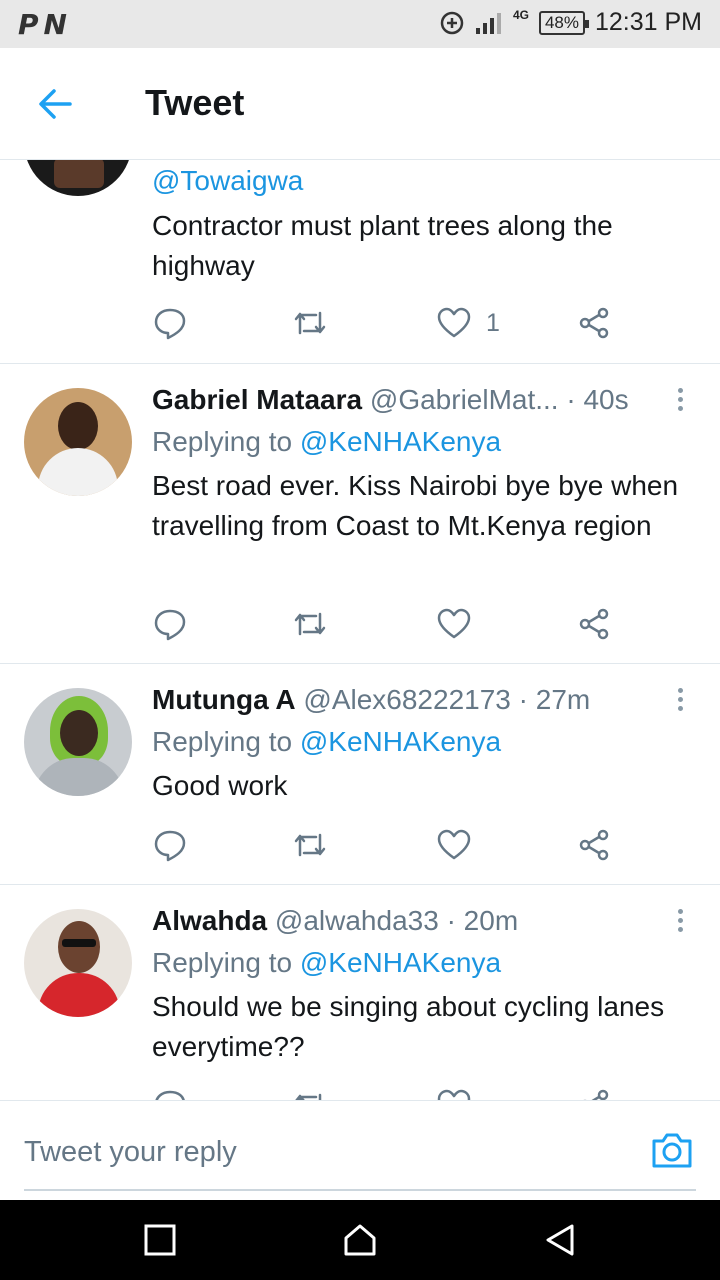  I want to click on home-icon, so click(360, 1240).